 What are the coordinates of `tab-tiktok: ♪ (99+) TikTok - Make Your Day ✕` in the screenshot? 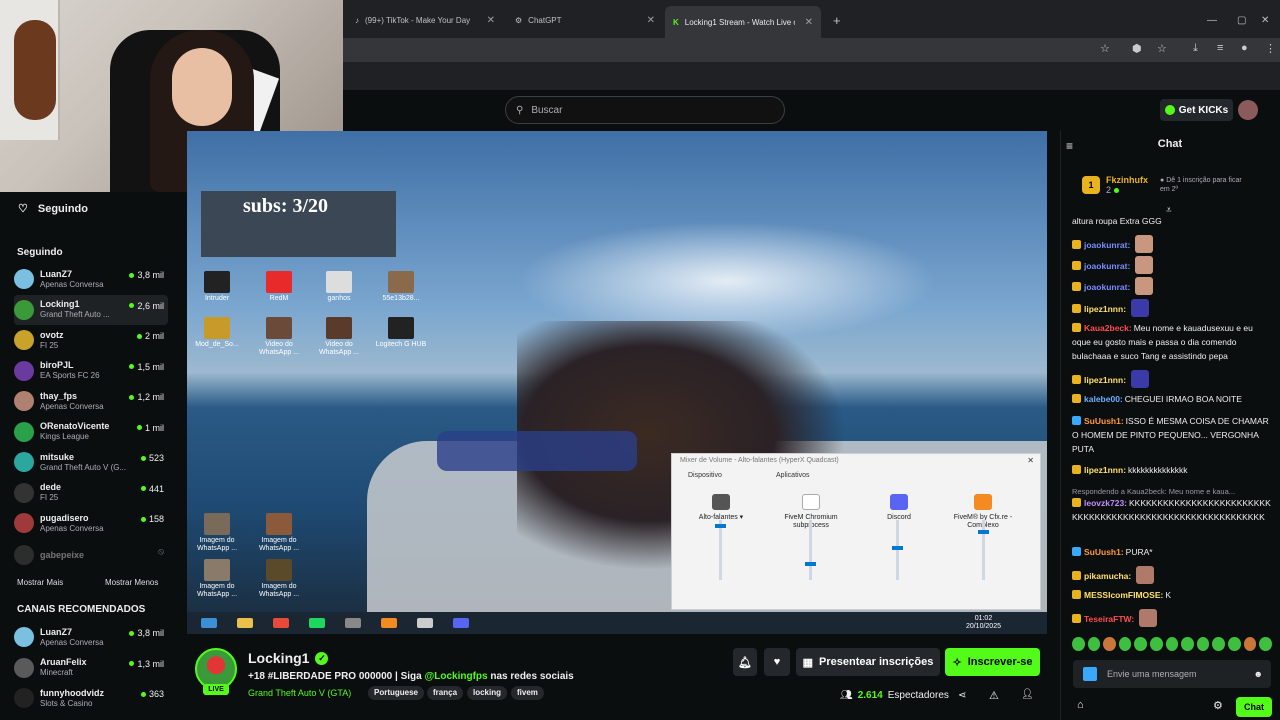 It's located at (425, 20).